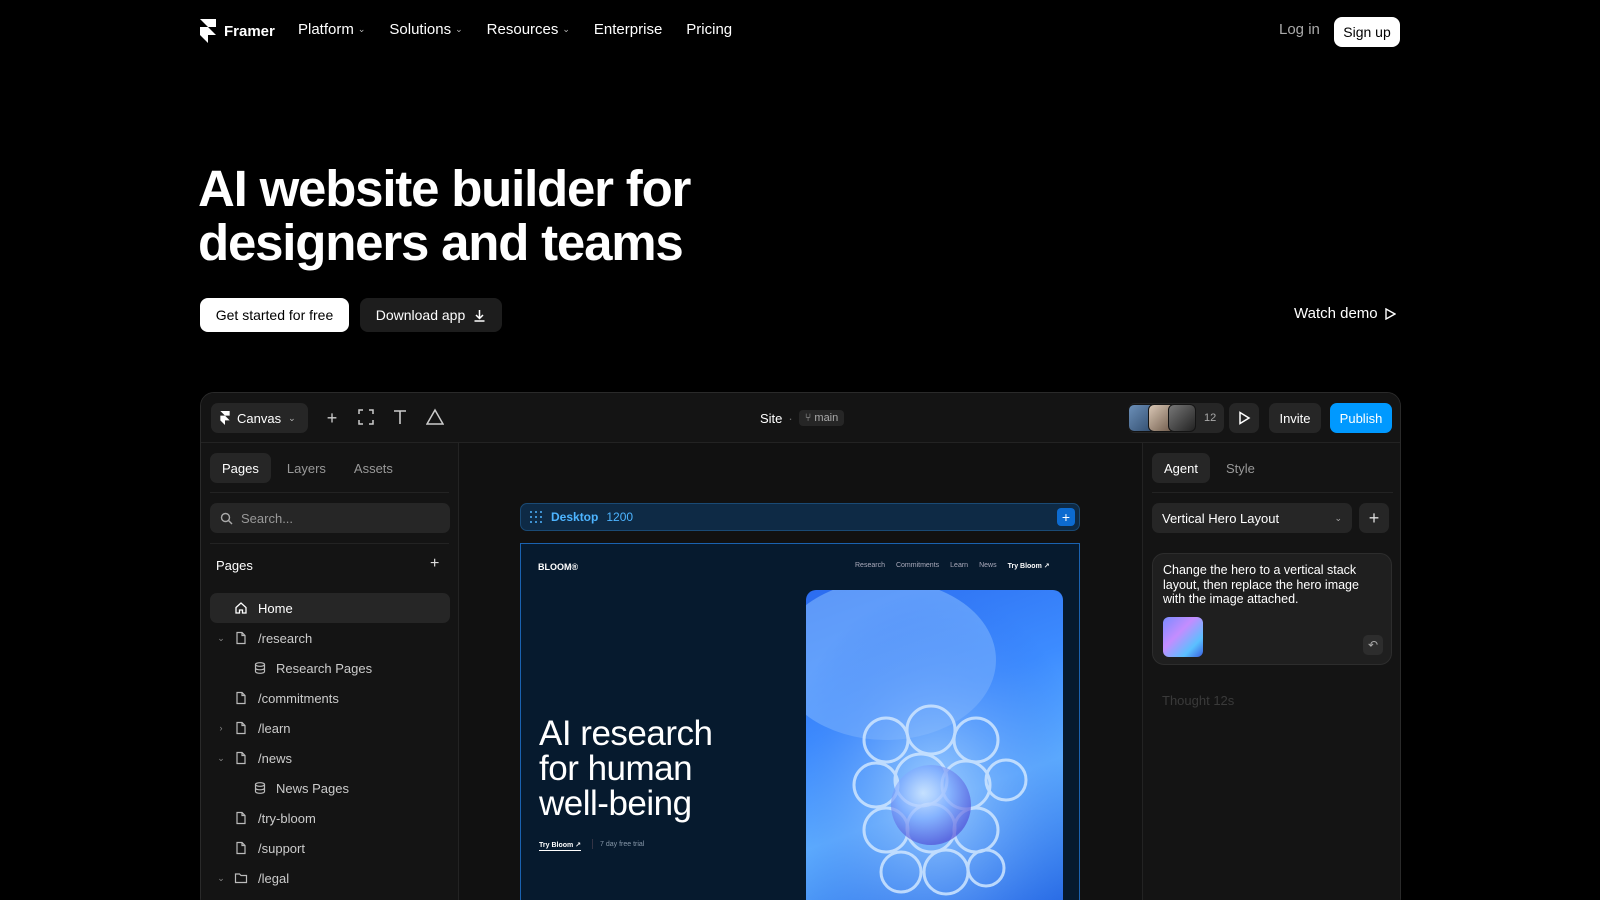 This screenshot has width=1600, height=900. I want to click on download-icon, so click(479, 315).